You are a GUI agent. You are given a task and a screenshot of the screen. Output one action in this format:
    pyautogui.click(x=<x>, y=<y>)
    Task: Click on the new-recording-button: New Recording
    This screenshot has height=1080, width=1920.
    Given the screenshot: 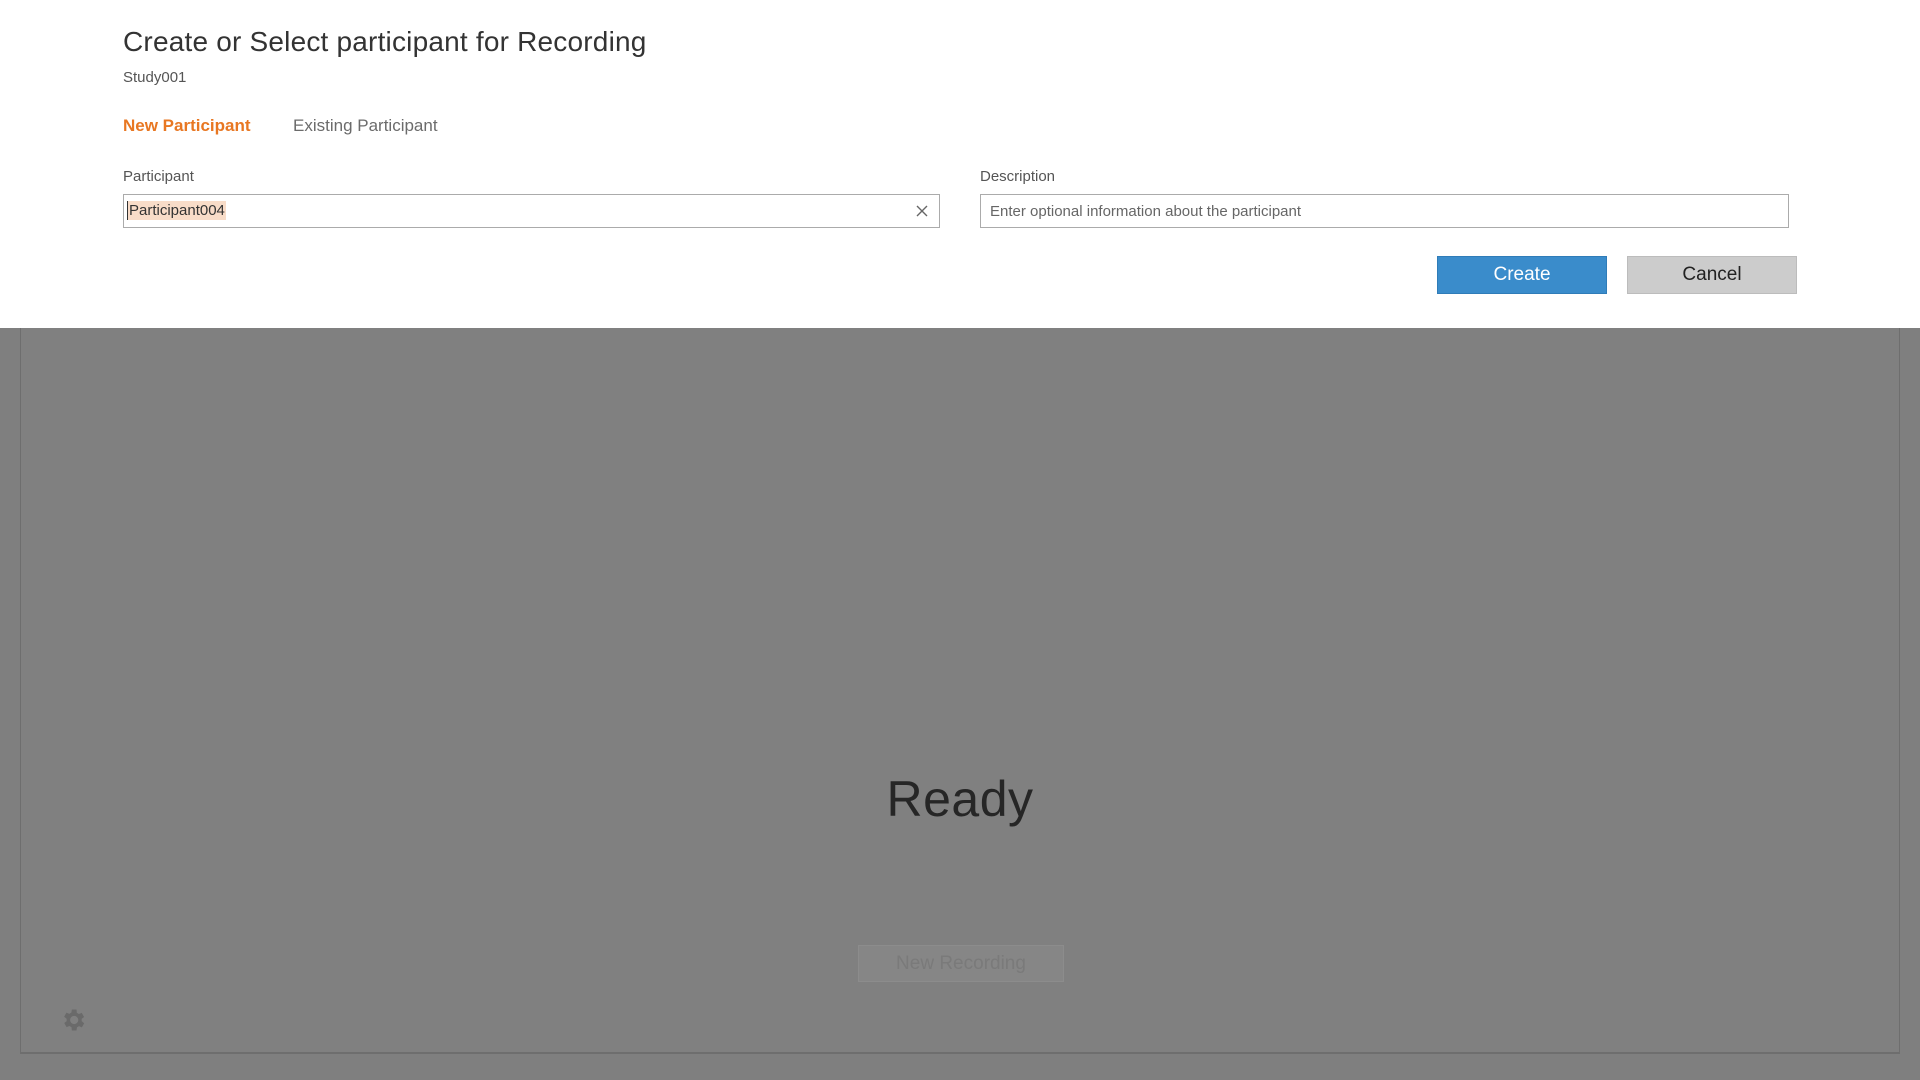 What is the action you would take?
    pyautogui.click(x=961, y=963)
    